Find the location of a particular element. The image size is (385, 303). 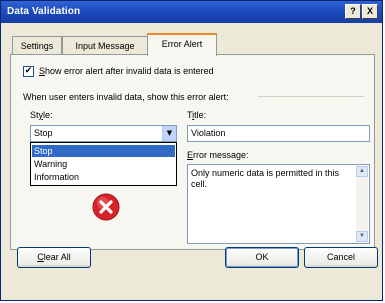

title-label: Title: is located at coordinates (196, 115).